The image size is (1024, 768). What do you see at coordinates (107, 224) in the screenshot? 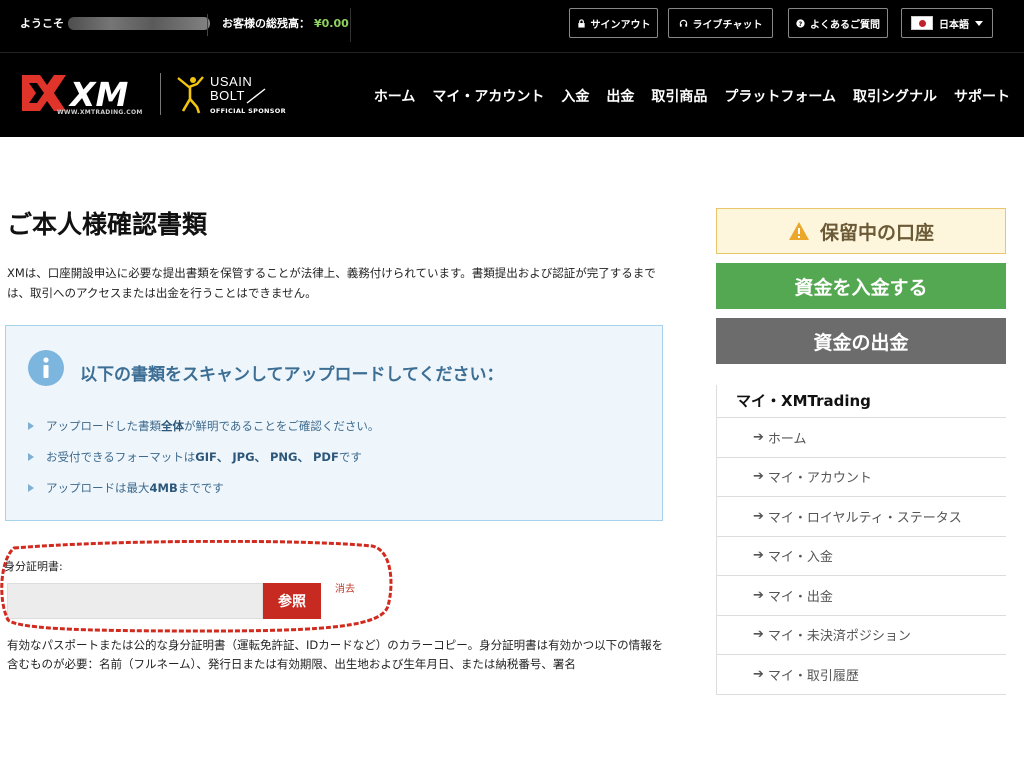
I see `page-title: ご本人様確認書類` at bounding box center [107, 224].